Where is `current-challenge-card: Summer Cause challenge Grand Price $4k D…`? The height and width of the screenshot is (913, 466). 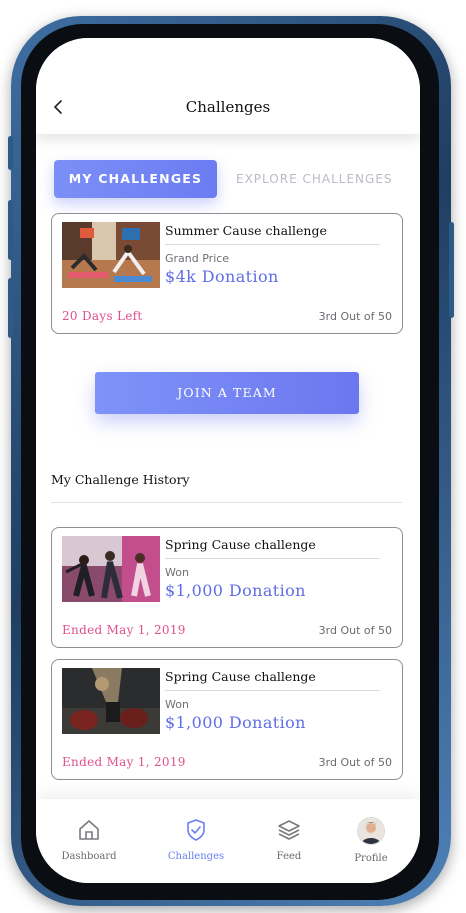
current-challenge-card: Summer Cause challenge Grand Price $4k D… is located at coordinates (227, 273).